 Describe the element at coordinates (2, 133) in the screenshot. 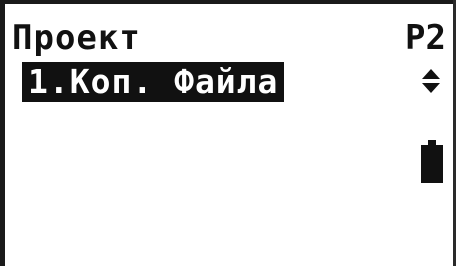

I see `display-bezel-left` at that location.